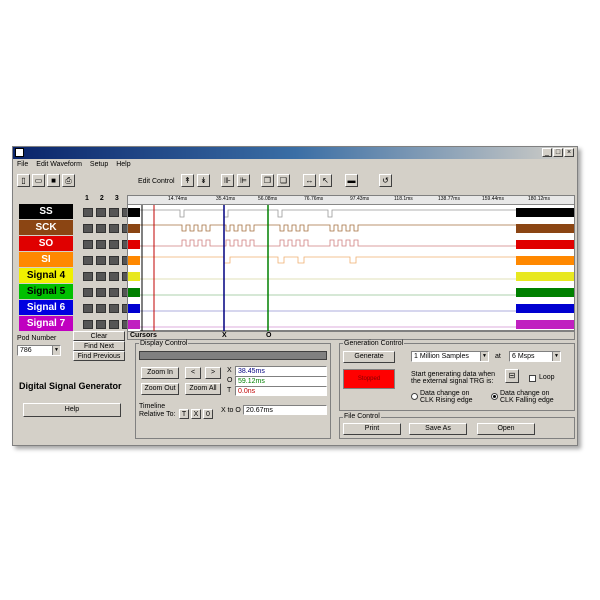 The image size is (600, 600). What do you see at coordinates (99, 165) in the screenshot?
I see `menu-setup: Setup` at bounding box center [99, 165].